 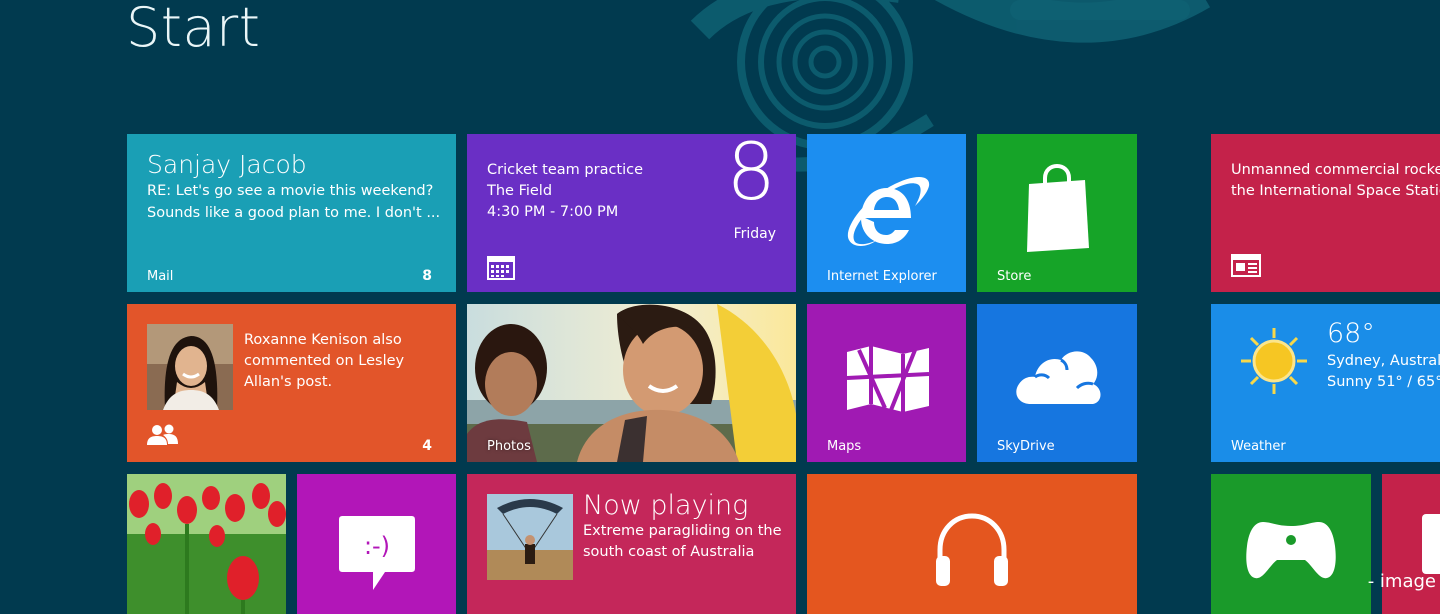 I want to click on now-playing-title: Now playing, so click(x=666, y=505).